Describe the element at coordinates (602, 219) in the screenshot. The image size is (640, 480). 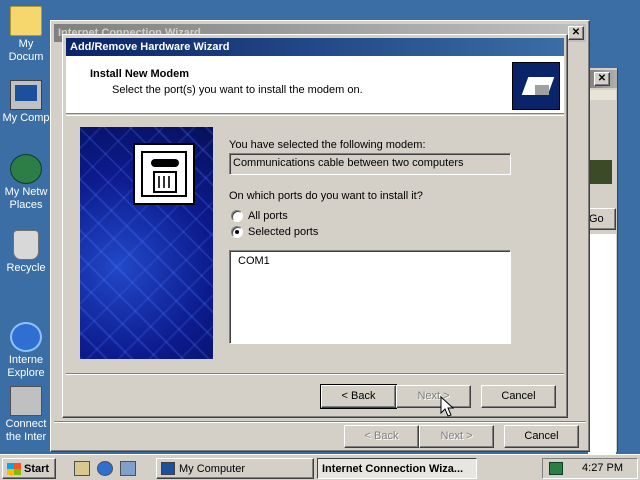
I see `go-button: Go` at that location.